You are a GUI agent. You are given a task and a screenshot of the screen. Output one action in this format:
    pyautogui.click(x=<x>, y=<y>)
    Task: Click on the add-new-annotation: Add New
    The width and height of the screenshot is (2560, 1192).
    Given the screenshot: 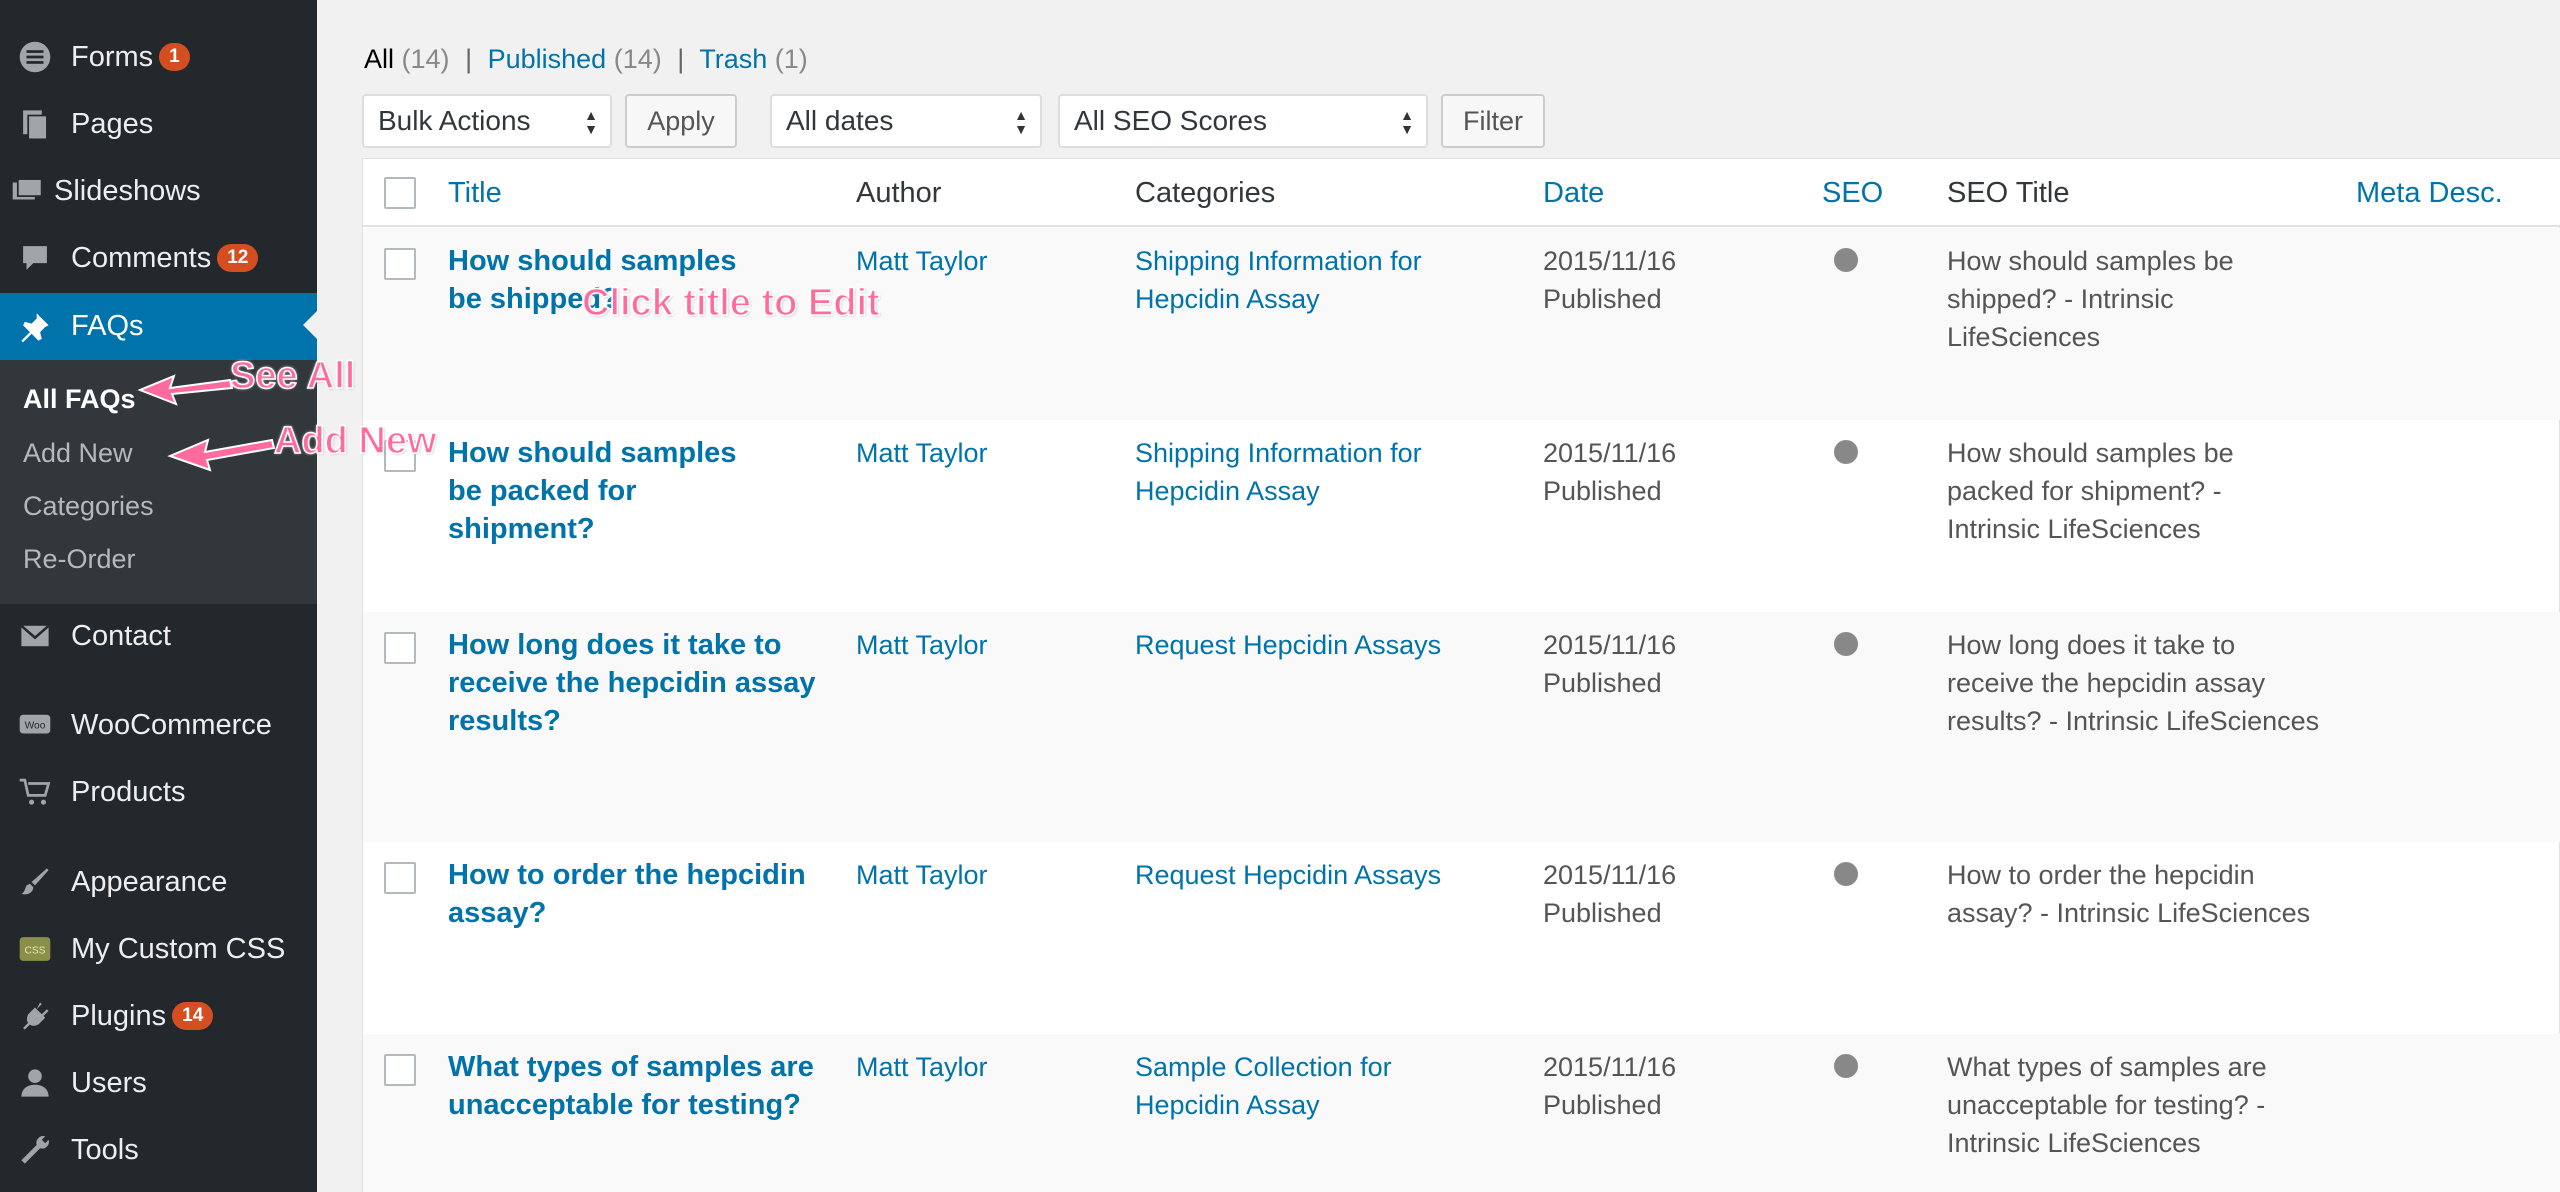 What is the action you would take?
    pyautogui.click(x=355, y=441)
    